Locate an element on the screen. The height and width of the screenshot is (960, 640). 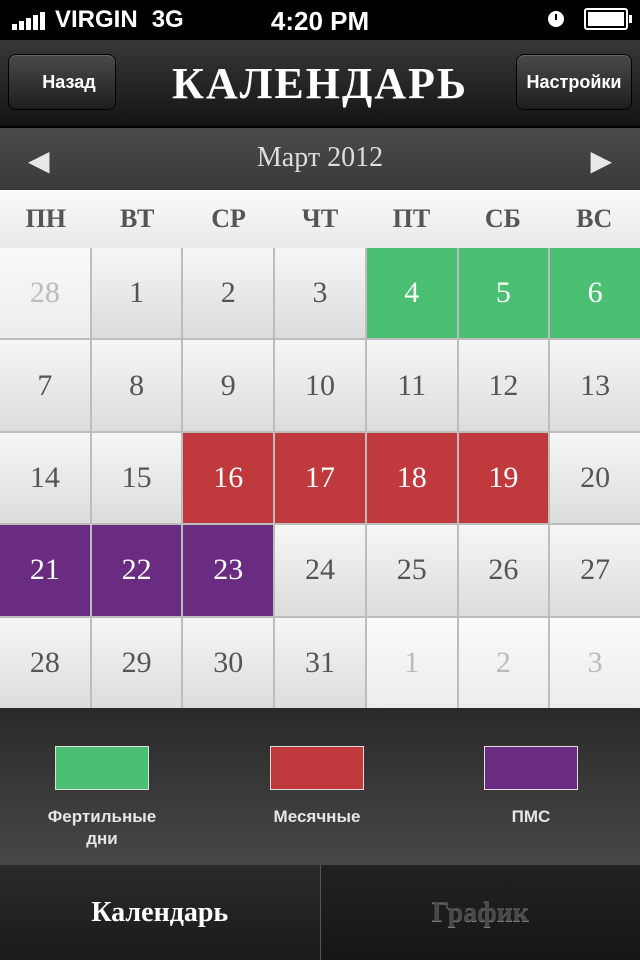
legend-item-period: Месячные is located at coordinates (317, 787).